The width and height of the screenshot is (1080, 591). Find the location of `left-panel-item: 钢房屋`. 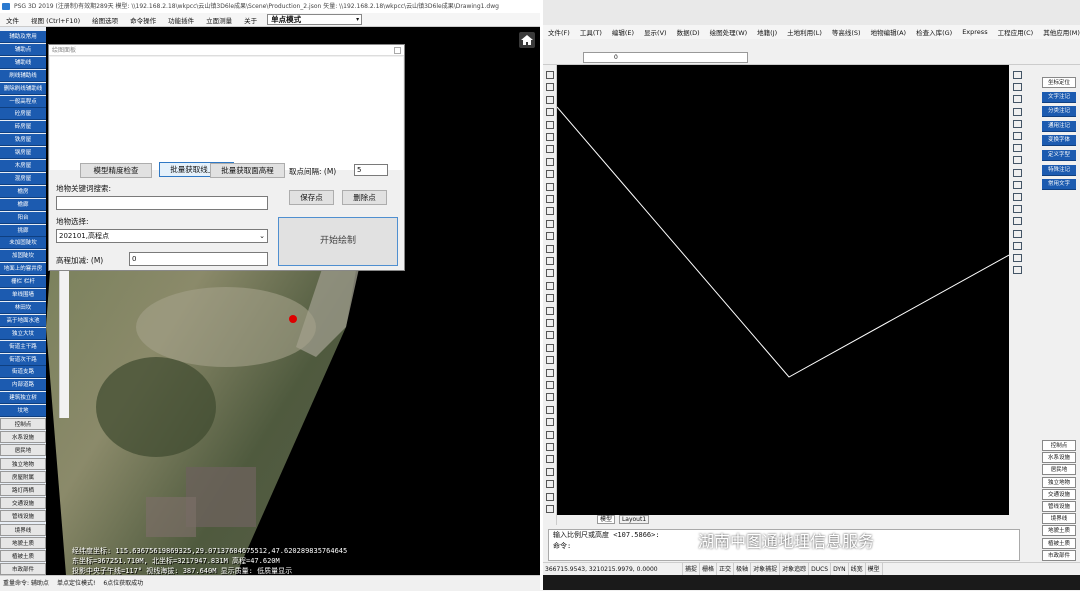

left-panel-item: 钢房屋 is located at coordinates (23, 153).